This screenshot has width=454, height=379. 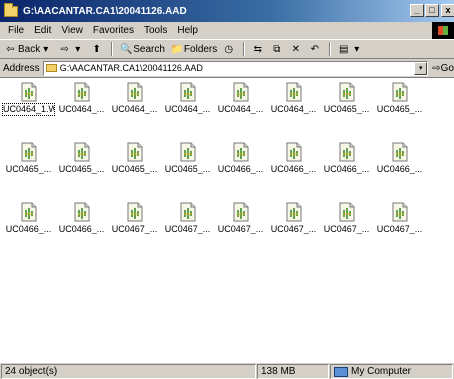 I want to click on maximize-button: □, so click(x=432, y=10).